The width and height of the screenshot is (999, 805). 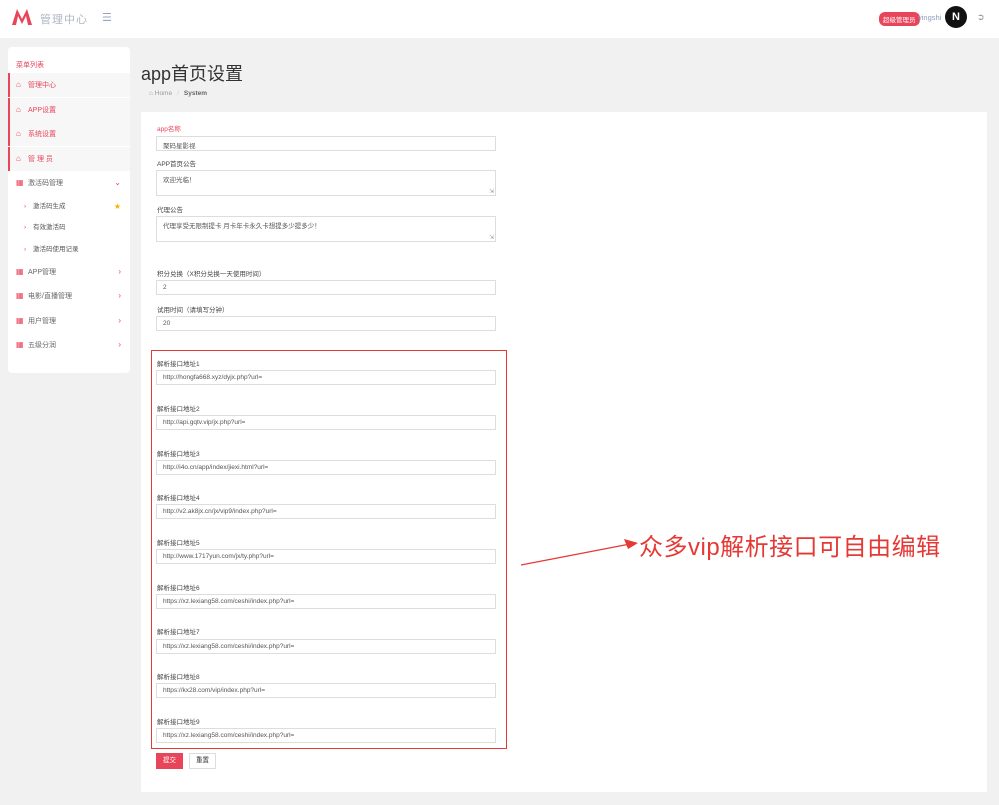 I want to click on sidebar-subitem-label: 激活码使用记录, so click(x=56, y=249).